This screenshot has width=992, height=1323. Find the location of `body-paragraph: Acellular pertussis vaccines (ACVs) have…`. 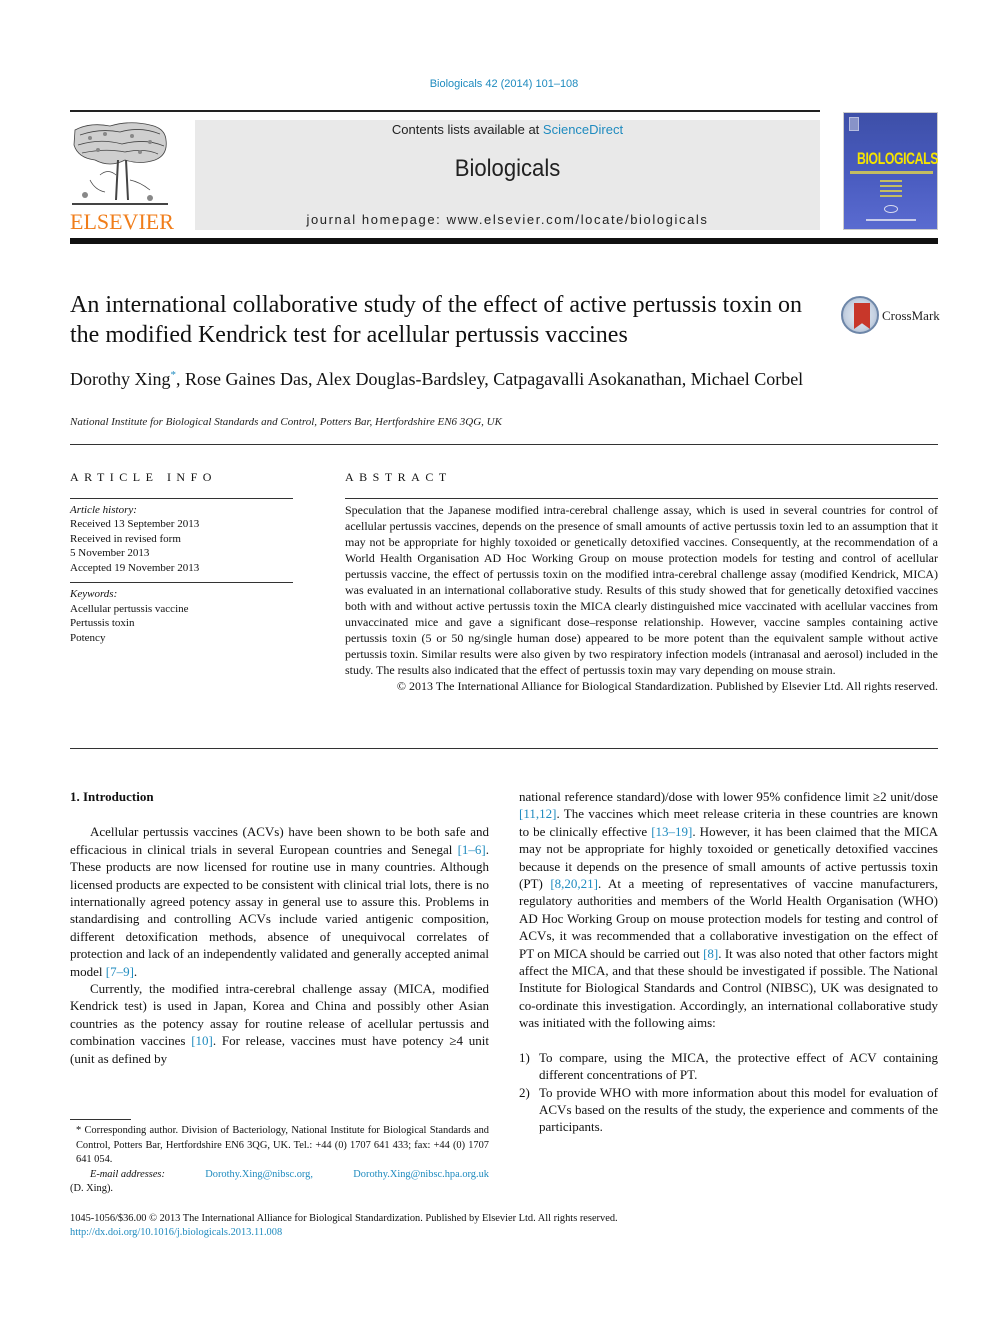

body-paragraph: Acellular pertussis vaccines (ACVs) have… is located at coordinates (279, 901).